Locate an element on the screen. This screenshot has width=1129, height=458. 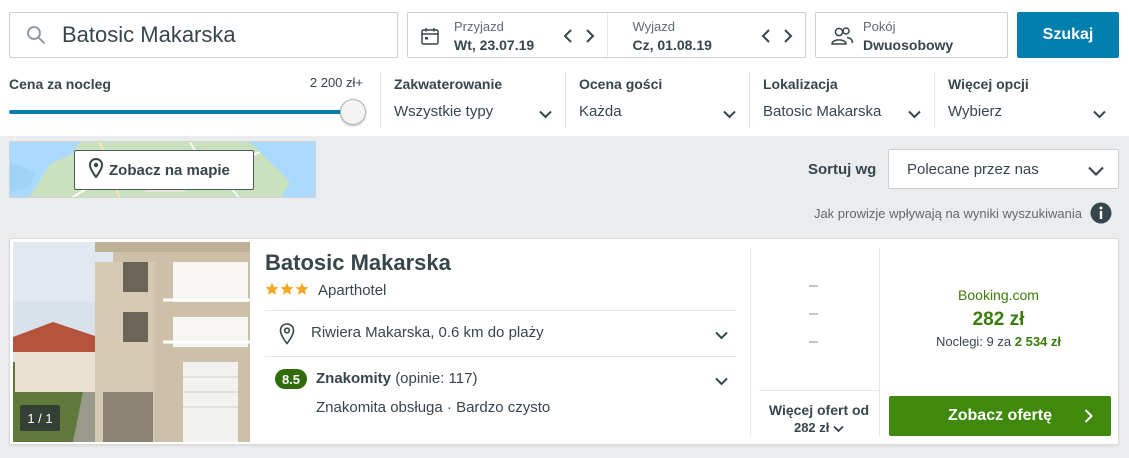
alt-offer-3: – is located at coordinates (813, 341).